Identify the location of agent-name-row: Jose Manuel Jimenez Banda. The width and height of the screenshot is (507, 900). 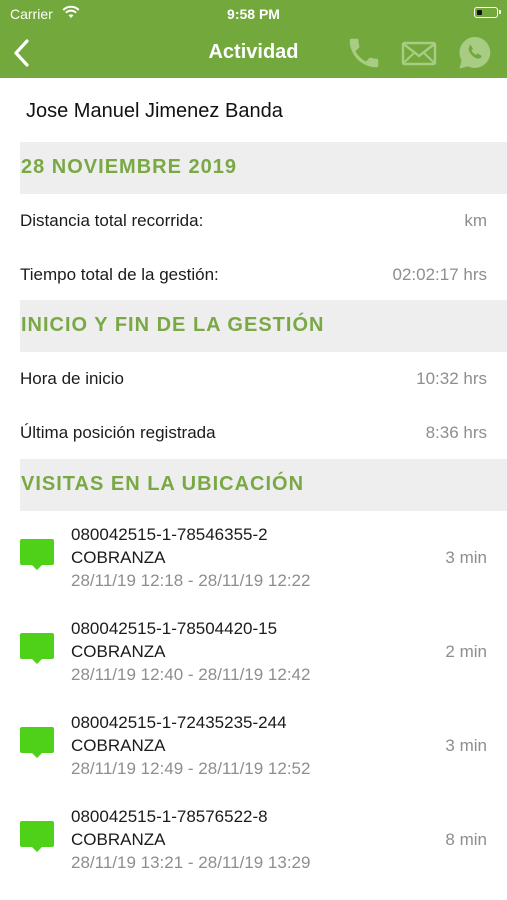
(253, 110).